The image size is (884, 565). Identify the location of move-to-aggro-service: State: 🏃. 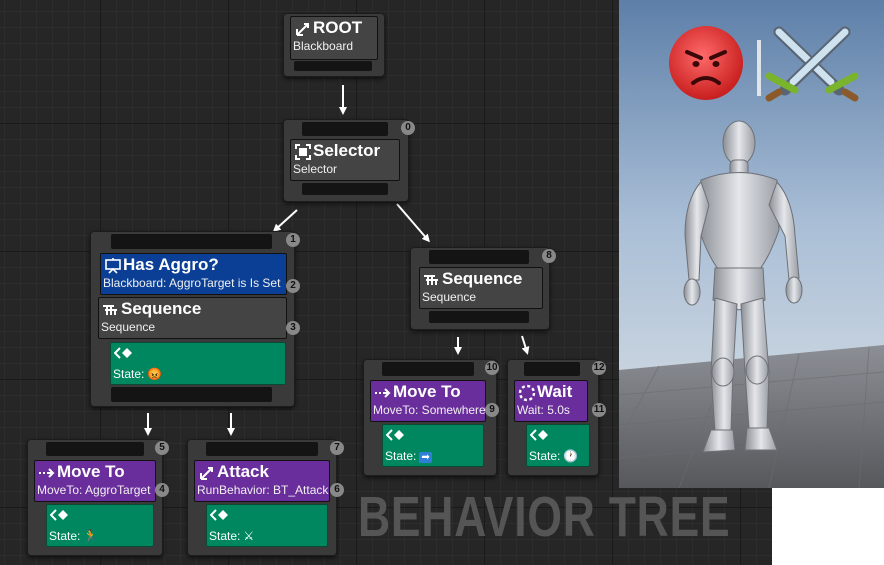
(100, 525).